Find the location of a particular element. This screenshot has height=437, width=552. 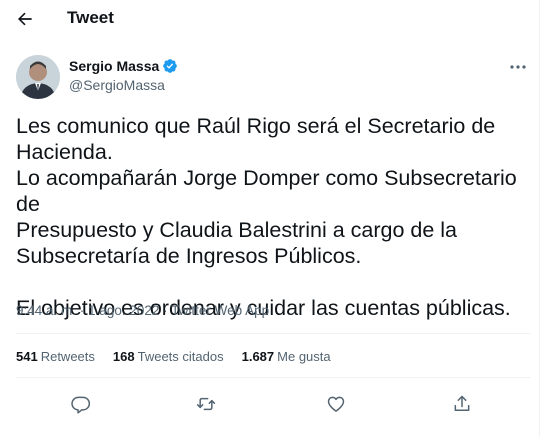

arrow-left-icon is located at coordinates (25, 19).